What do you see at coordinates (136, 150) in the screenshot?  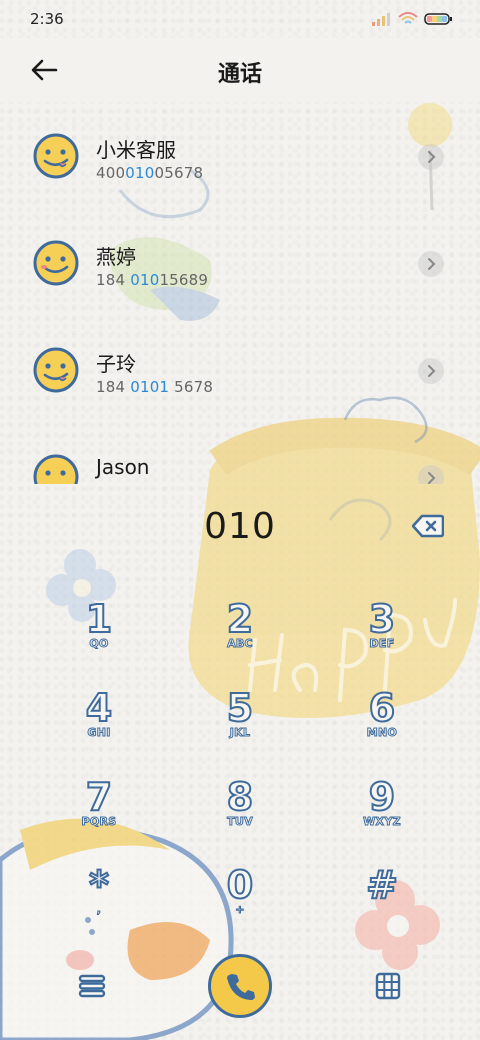 I see `contact-name: 小米客服` at bounding box center [136, 150].